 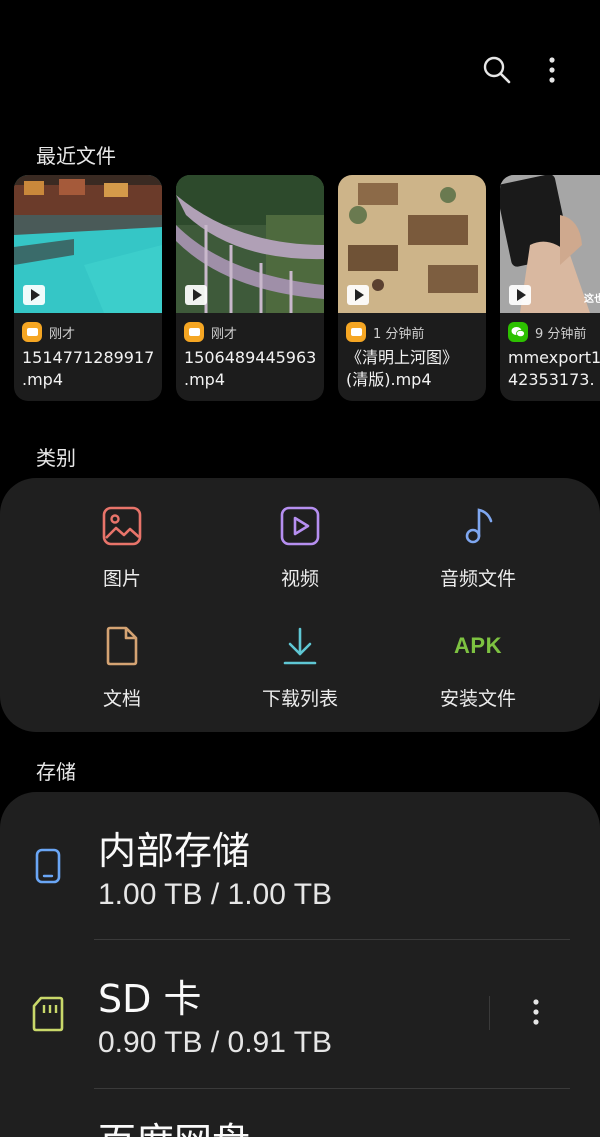 What do you see at coordinates (399, 334) in the screenshot?
I see `file-time: 1 分钟前` at bounding box center [399, 334].